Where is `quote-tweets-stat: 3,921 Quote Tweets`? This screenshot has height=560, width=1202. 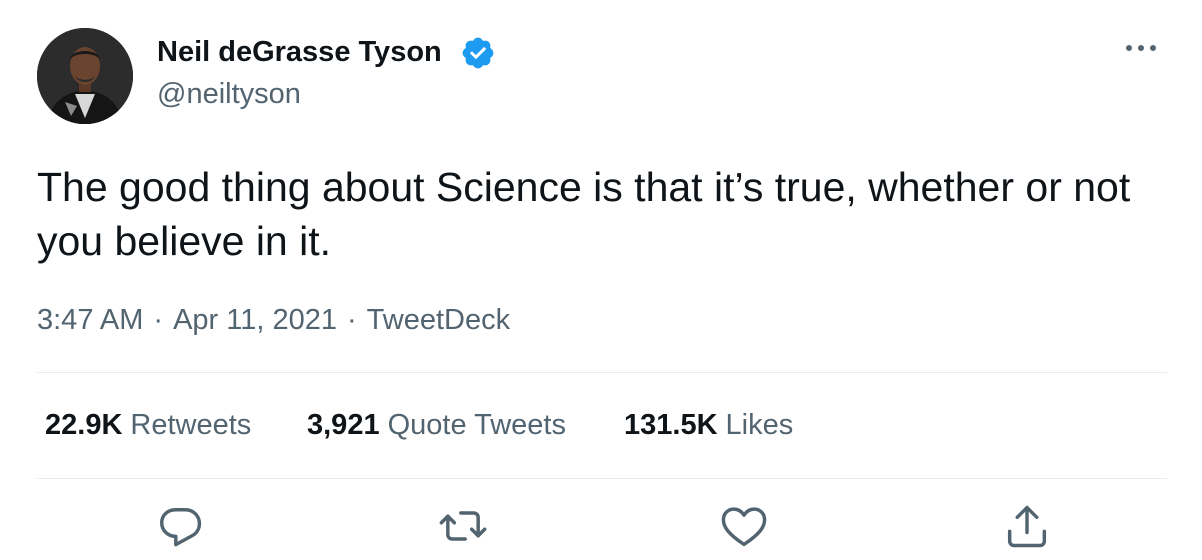
quote-tweets-stat: 3,921 Quote Tweets is located at coordinates (436, 425).